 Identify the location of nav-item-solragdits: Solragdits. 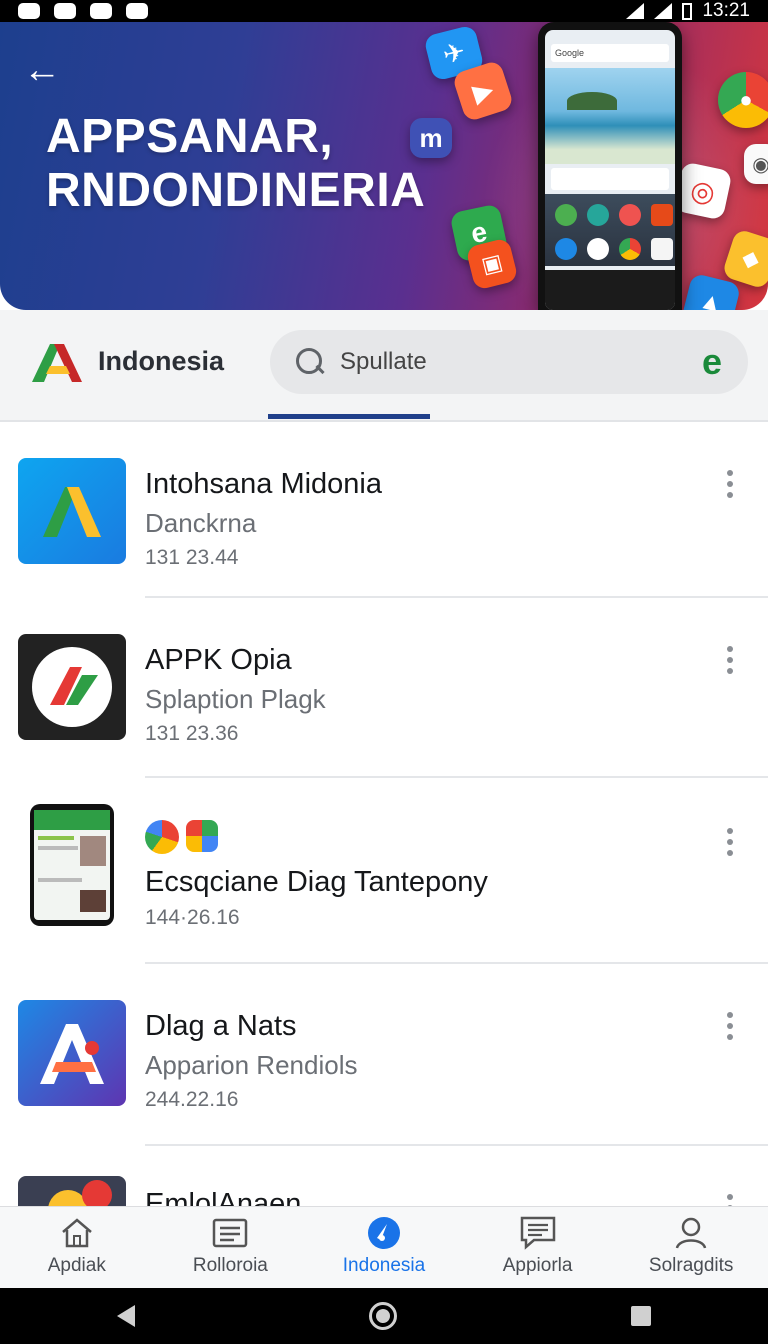
(691, 1247).